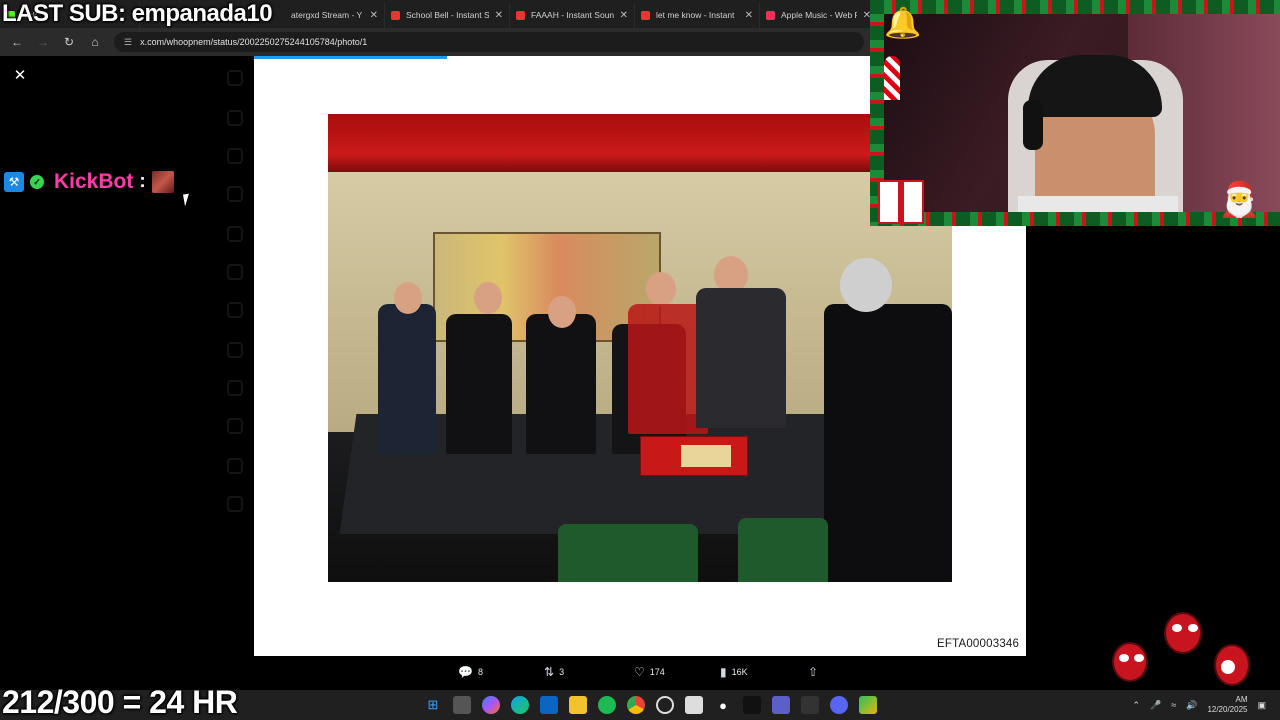 The height and width of the screenshot is (720, 1280). I want to click on profile-icon, so click(235, 466).